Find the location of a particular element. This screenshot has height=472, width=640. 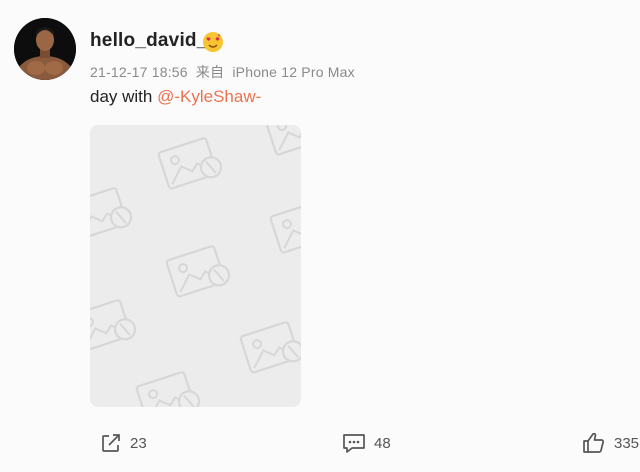

post-text-prefix: day with is located at coordinates (124, 96).